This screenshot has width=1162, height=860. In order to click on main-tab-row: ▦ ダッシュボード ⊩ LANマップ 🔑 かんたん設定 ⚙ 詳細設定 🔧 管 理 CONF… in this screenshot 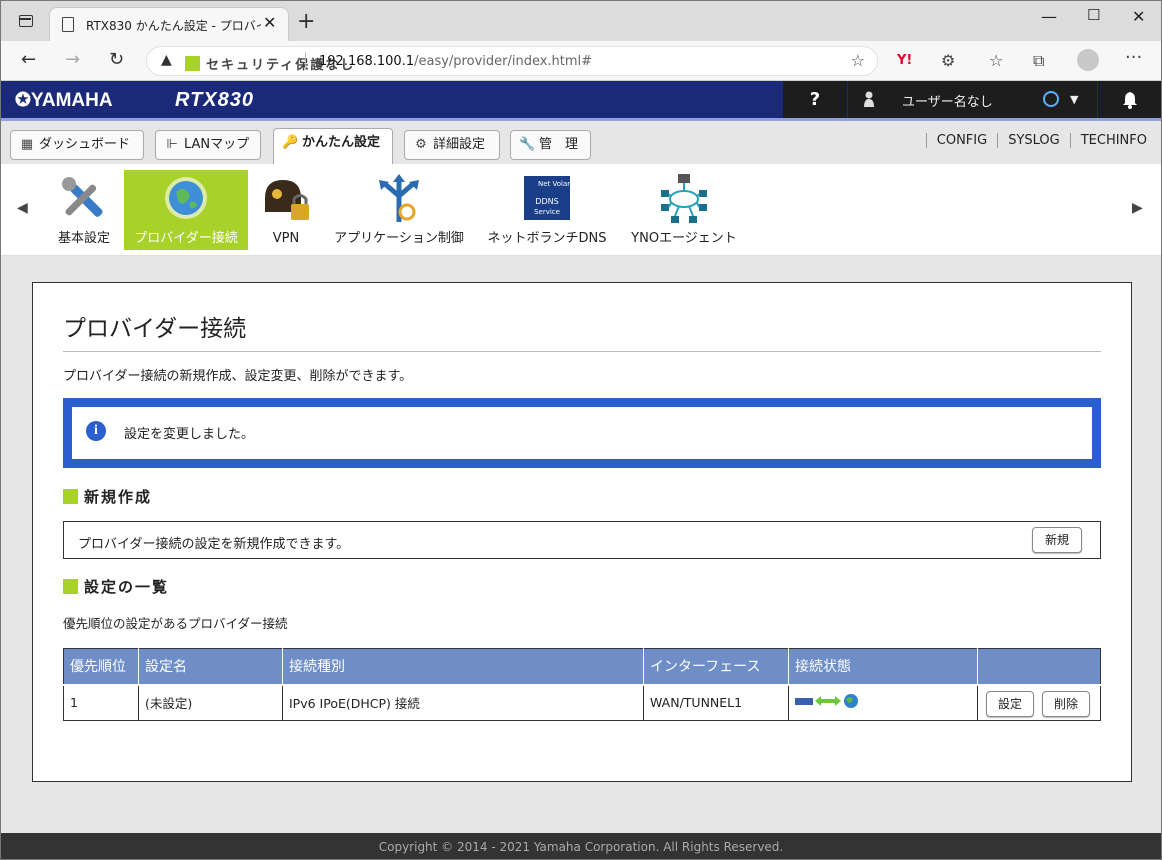, I will do `click(581, 144)`.